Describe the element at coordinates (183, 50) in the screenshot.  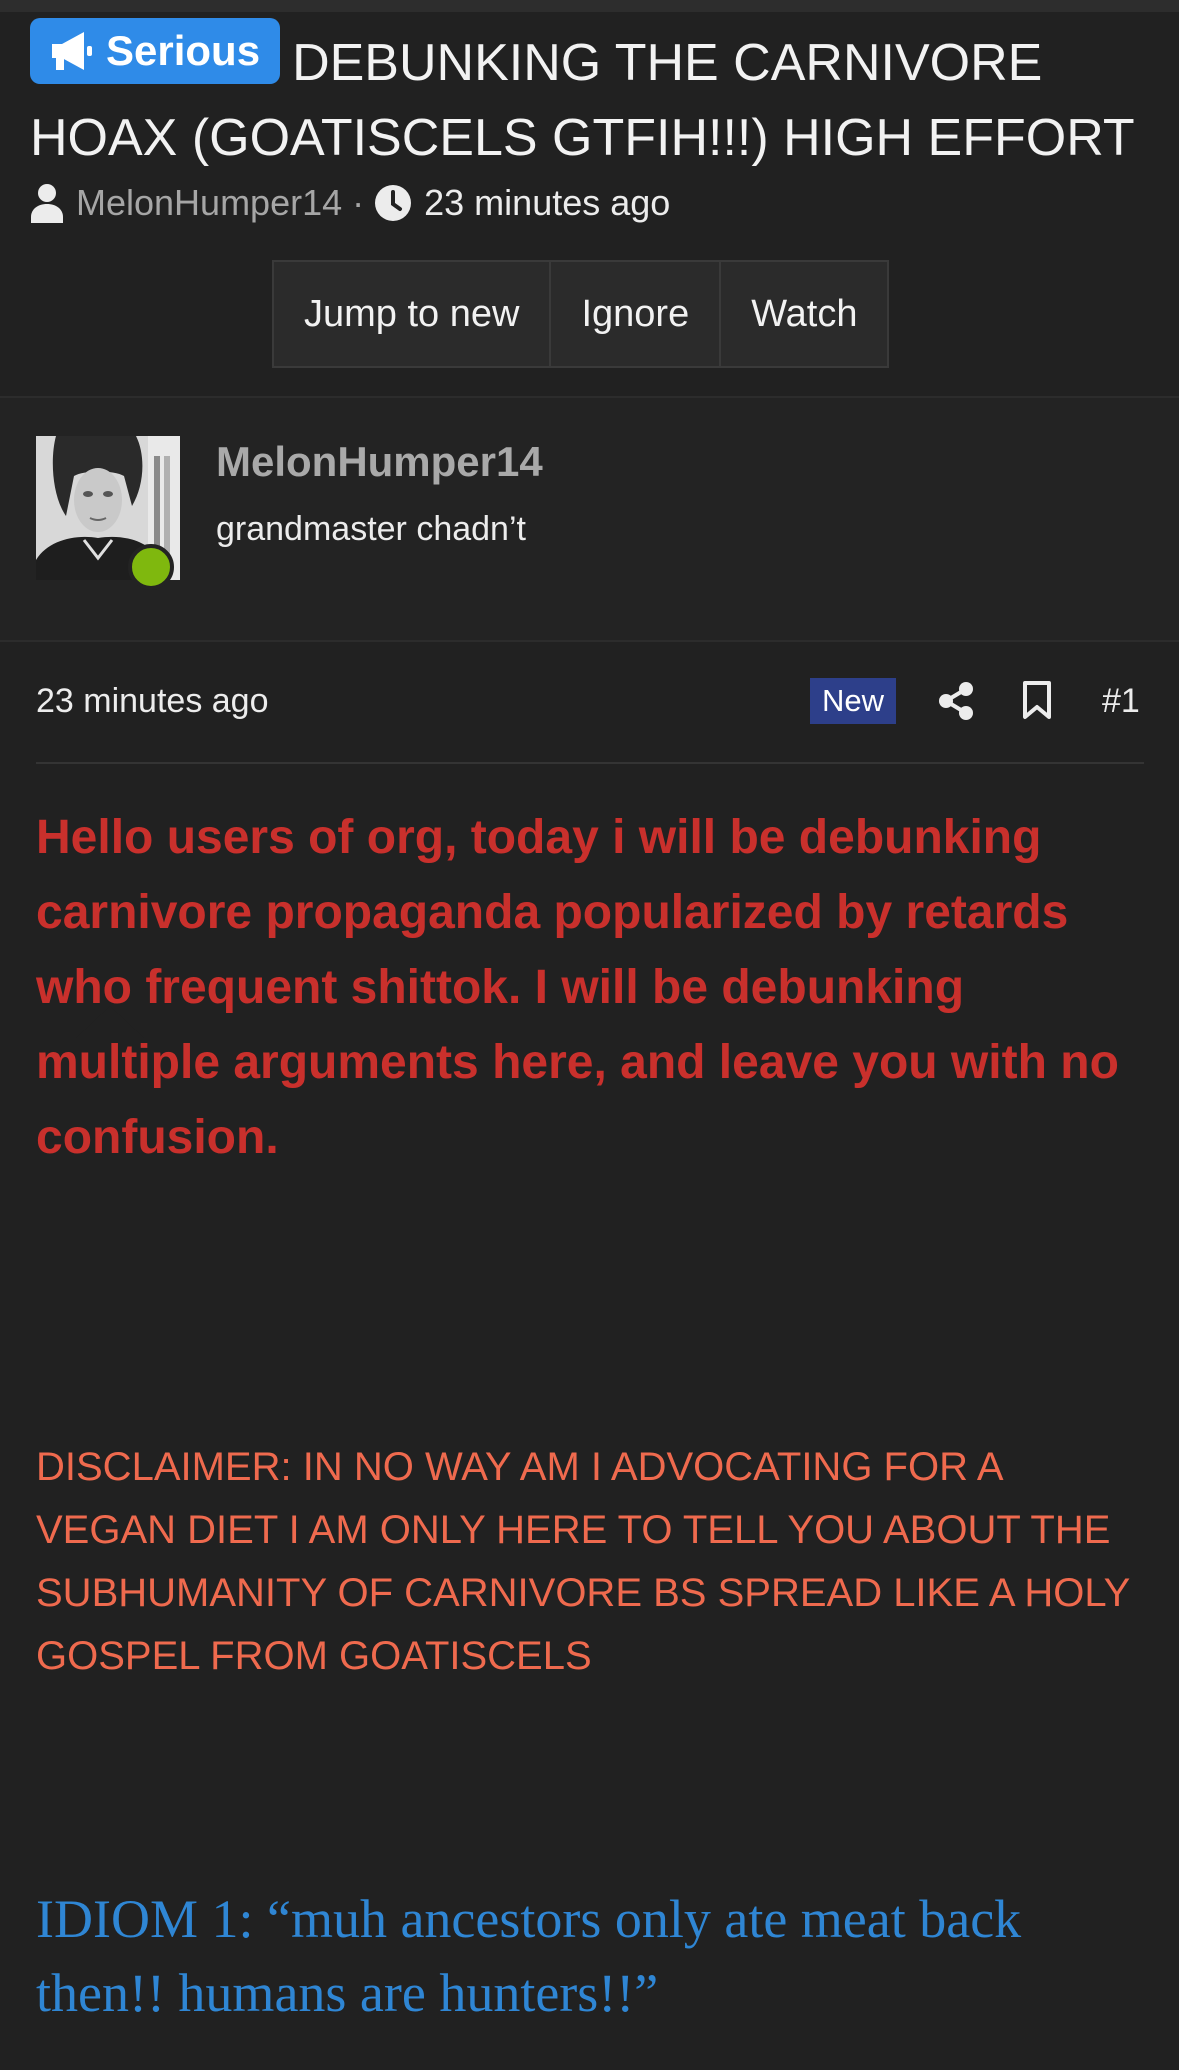
I see `prefix-label: Serious` at that location.